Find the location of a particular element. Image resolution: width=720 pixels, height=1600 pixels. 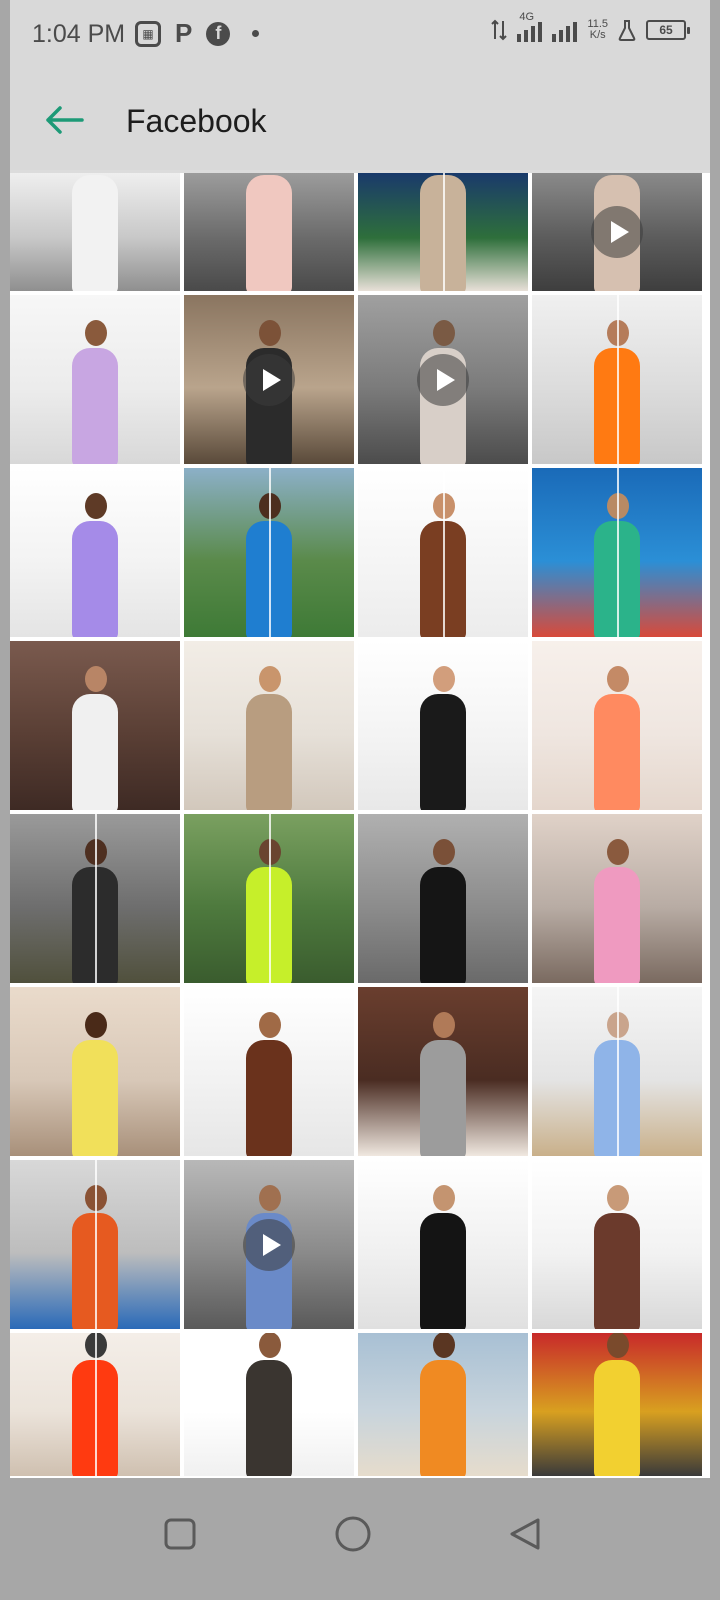

back-button is located at coordinates (64, 120).